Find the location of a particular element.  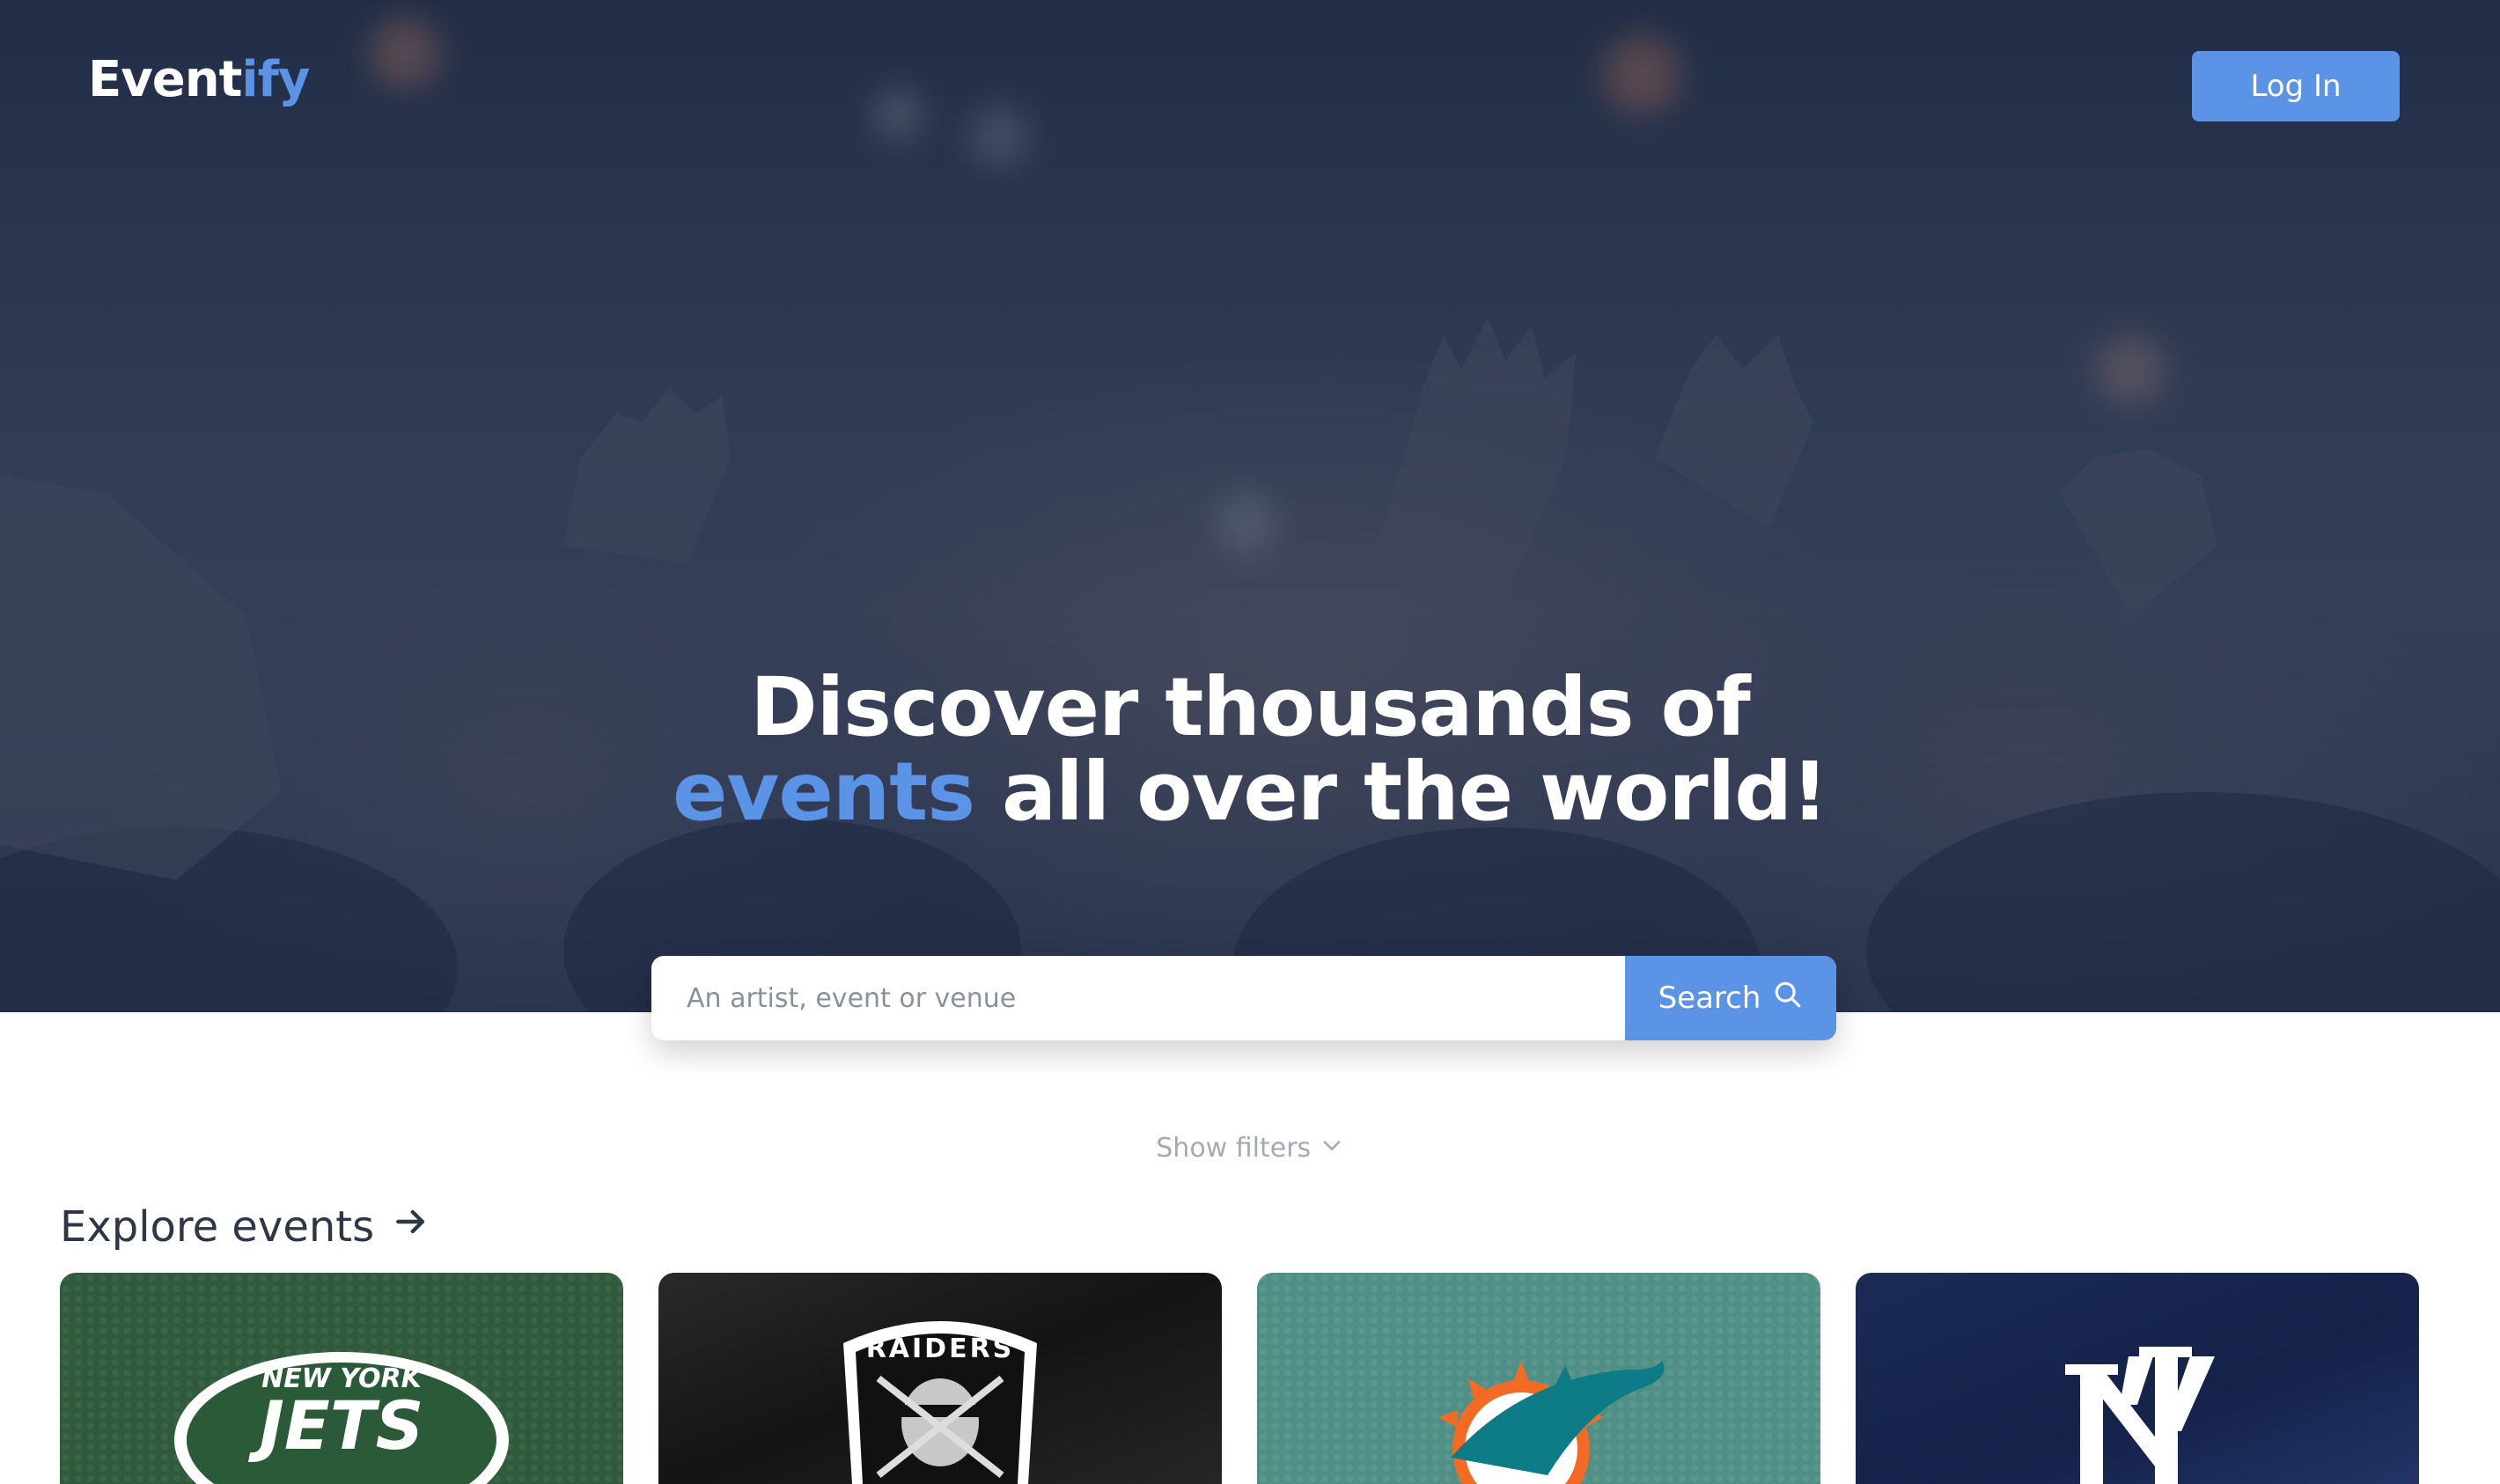

dolphins-logo-image is located at coordinates (1538, 1378).